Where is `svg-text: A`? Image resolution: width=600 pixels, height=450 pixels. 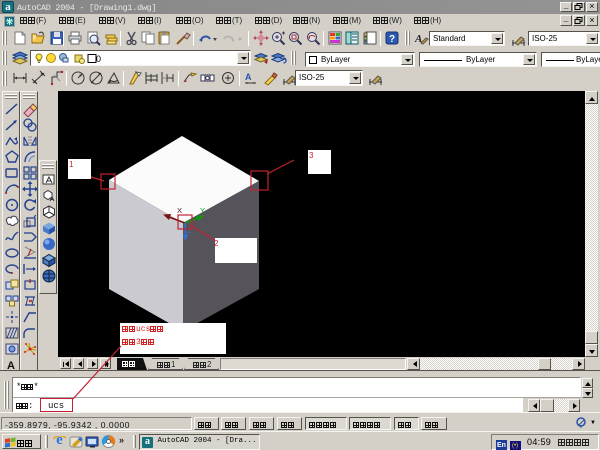 svg-text: A is located at coordinates (248, 77).